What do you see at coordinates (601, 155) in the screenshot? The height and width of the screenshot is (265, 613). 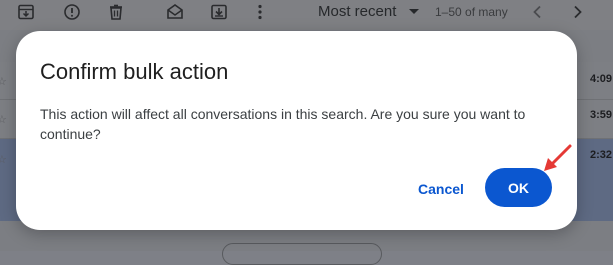 I see `row-time: 2:32` at bounding box center [601, 155].